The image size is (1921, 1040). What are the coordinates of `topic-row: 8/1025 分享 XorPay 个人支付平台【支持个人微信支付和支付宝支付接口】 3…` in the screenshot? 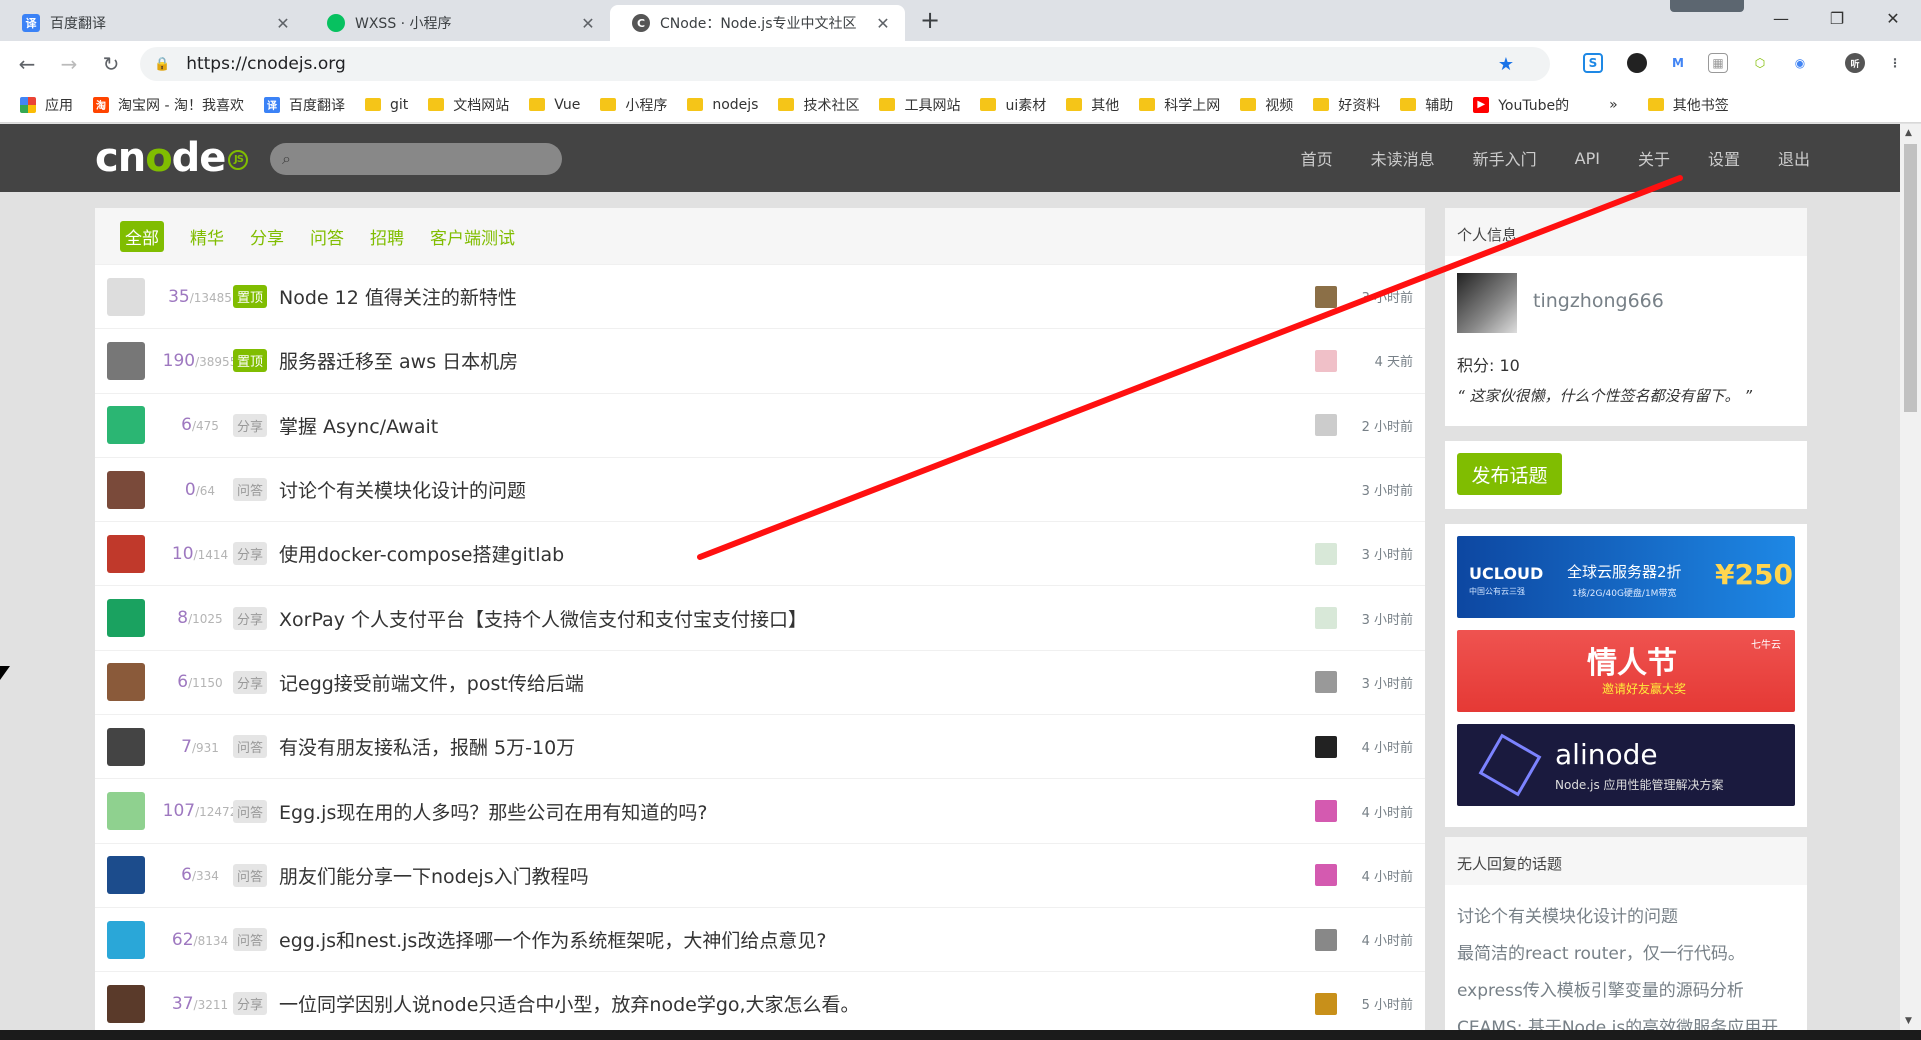 It's located at (760, 617).